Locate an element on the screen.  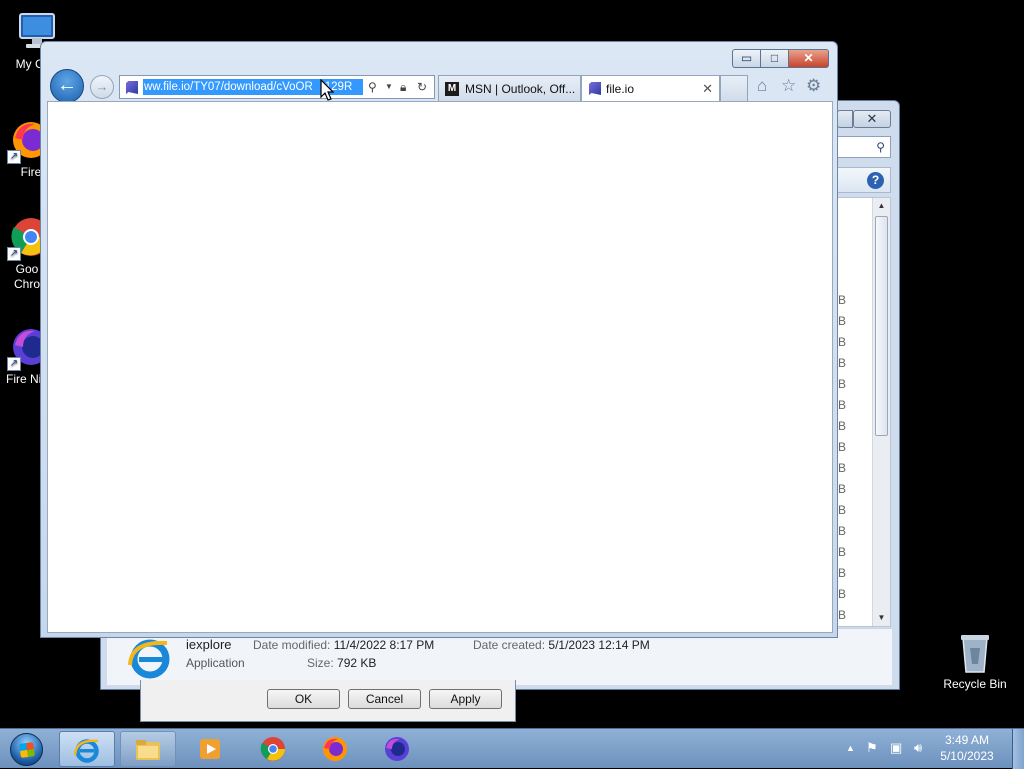
action-center-flag-icon: ⚑ is located at coordinates (872, 748).